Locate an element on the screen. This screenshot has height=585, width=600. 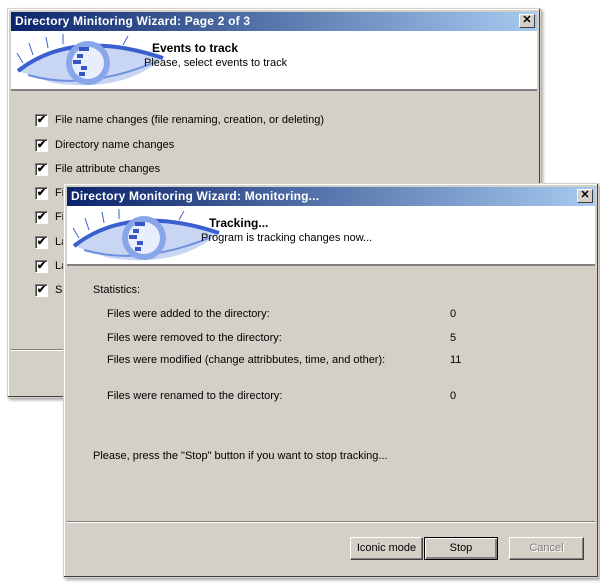
stat-label: Files were added to the directory: is located at coordinates (188, 314).